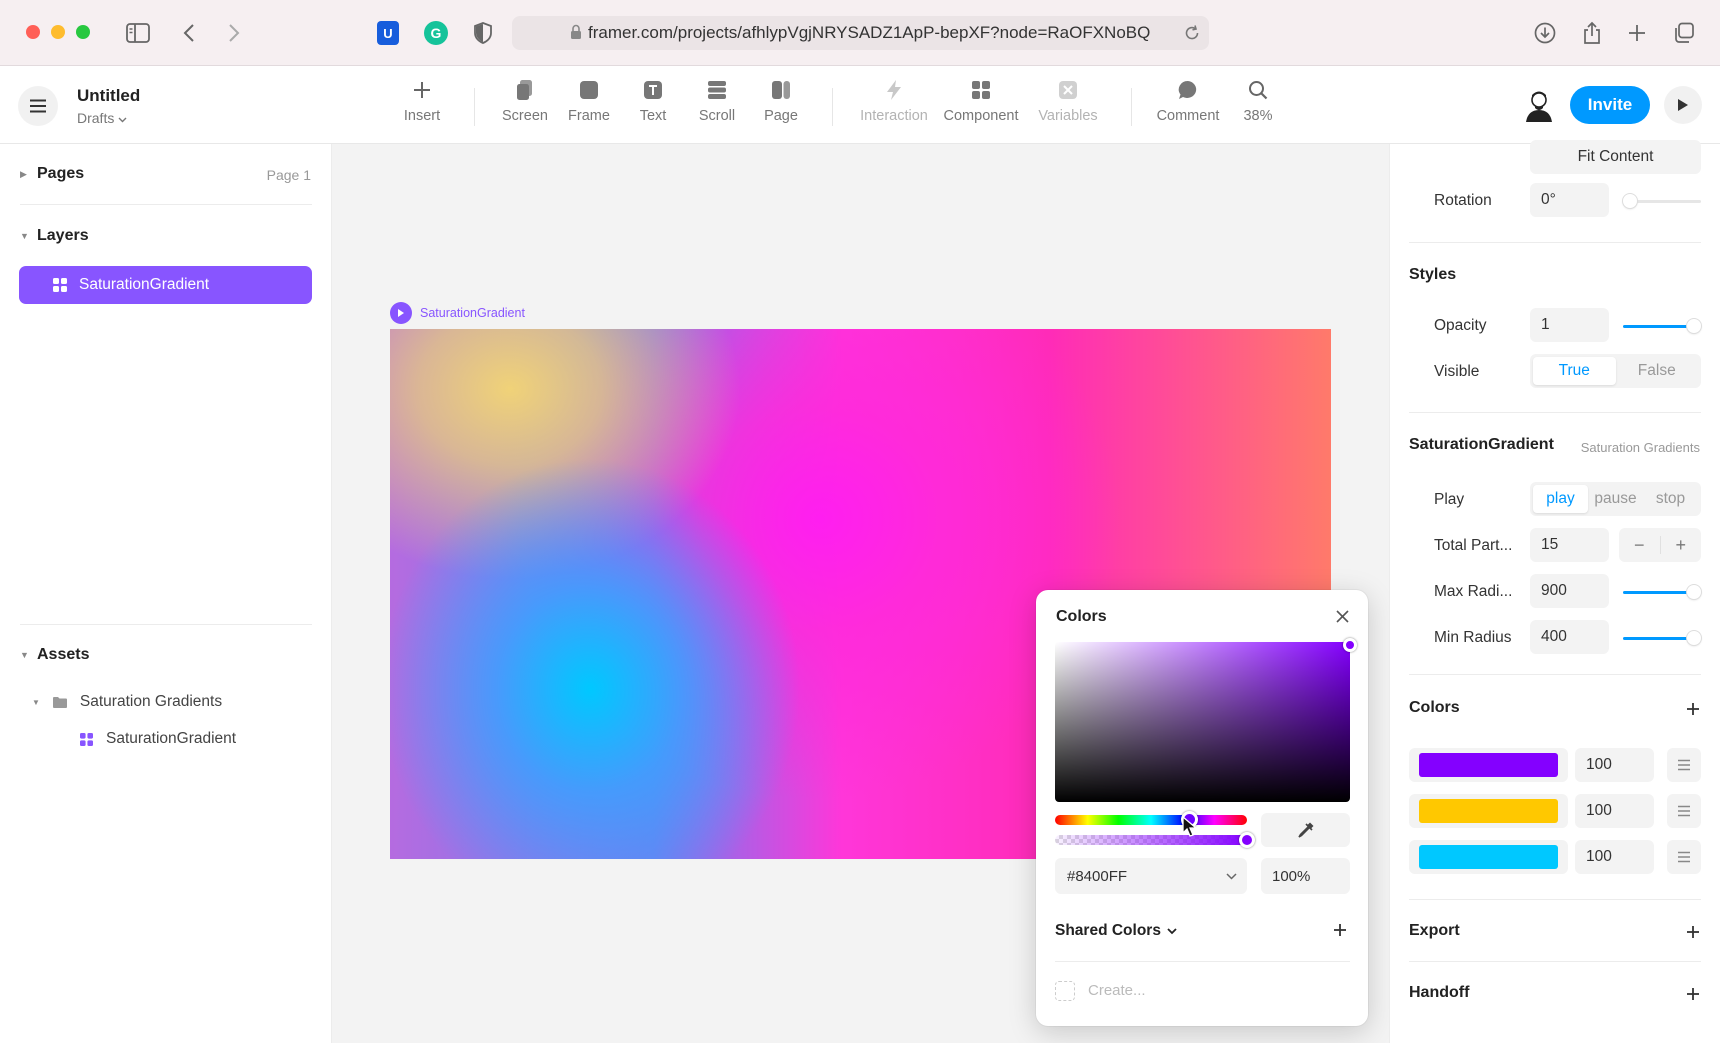 This screenshot has height=1043, width=1720. What do you see at coordinates (576, 34) in the screenshot?
I see `lock-icon` at bounding box center [576, 34].